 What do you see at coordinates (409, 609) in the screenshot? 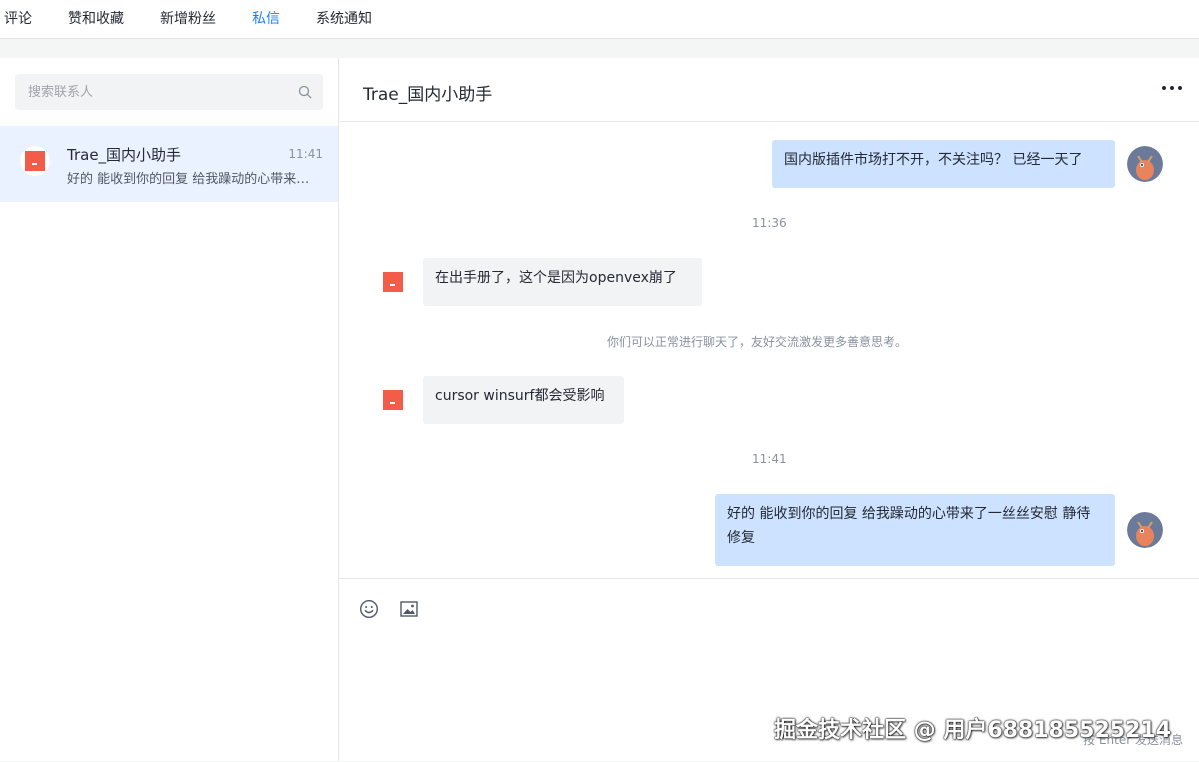
I see `image-icon` at bounding box center [409, 609].